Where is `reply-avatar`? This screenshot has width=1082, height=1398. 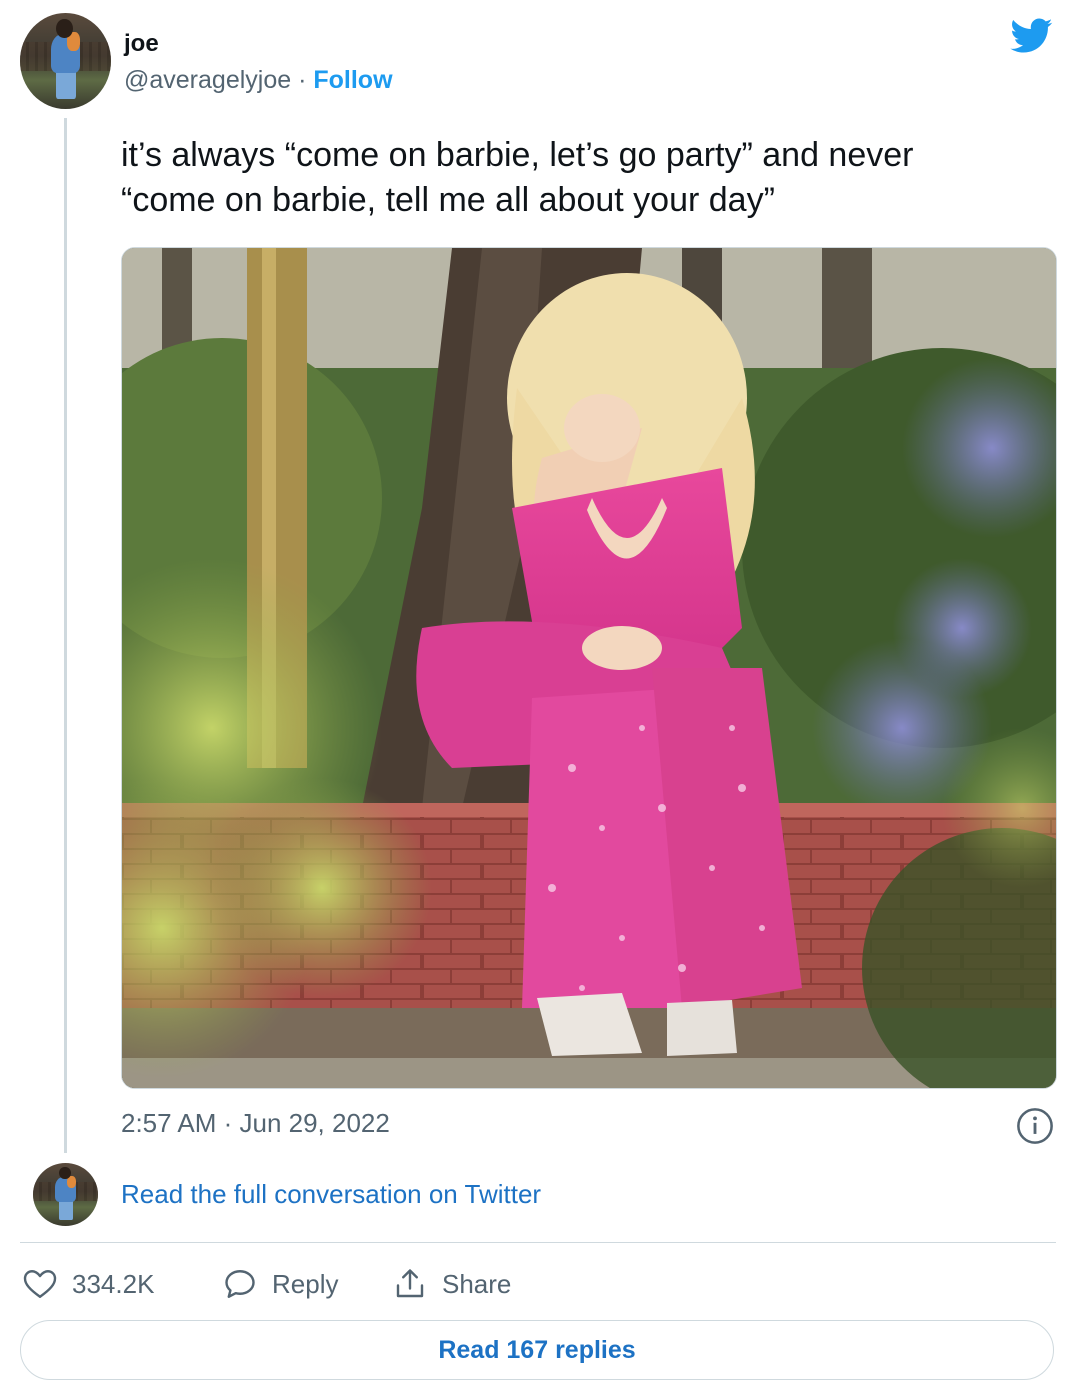 reply-avatar is located at coordinates (65, 1194).